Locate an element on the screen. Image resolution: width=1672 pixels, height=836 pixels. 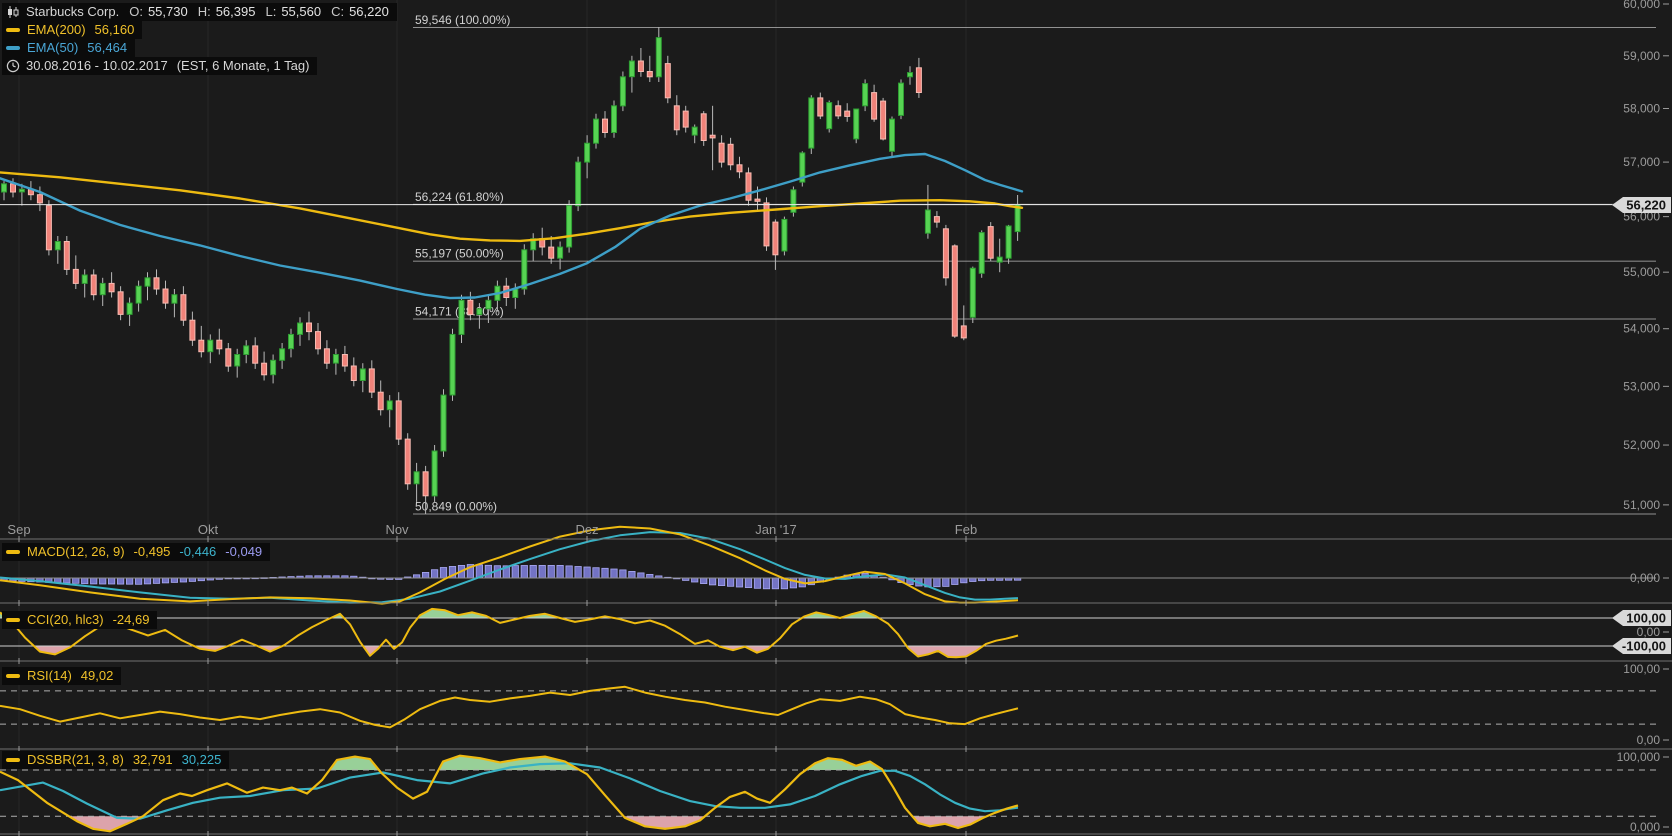
candlestick-icon is located at coordinates (13, 12).